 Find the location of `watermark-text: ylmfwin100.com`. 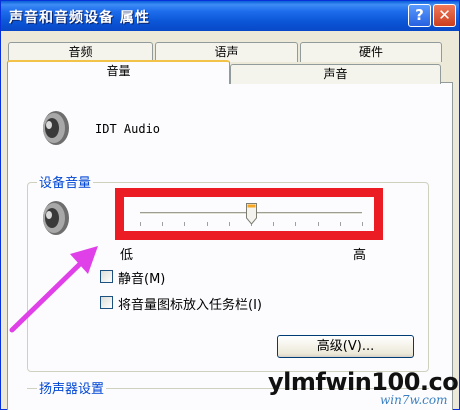

watermark-text: ylmfwin100.com is located at coordinates (364, 382).